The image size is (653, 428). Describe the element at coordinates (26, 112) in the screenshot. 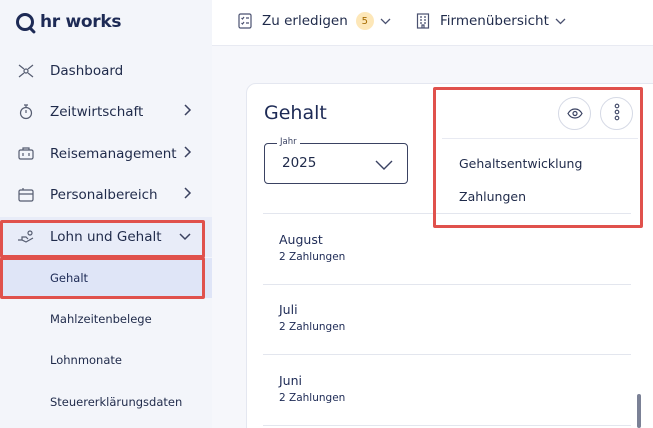

I see `stopwatch-icon` at that location.